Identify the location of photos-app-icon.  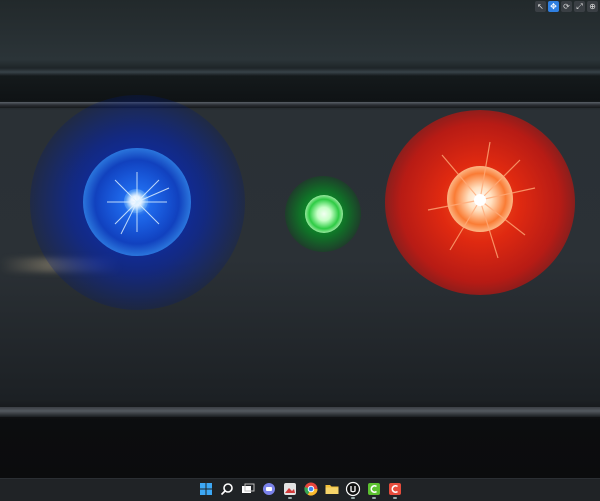
(290, 490).